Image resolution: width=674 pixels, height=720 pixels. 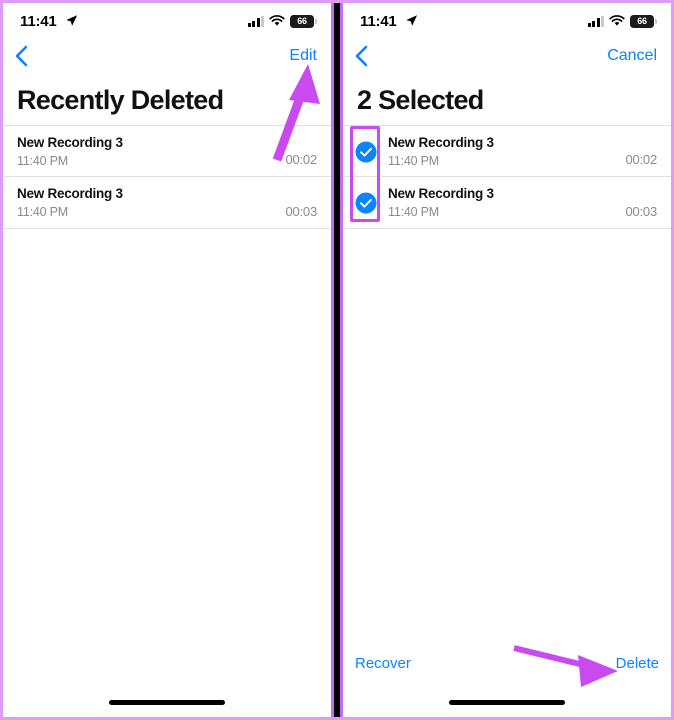 What do you see at coordinates (507, 20) in the screenshot?
I see `status-bar-right: 11:41 66` at bounding box center [507, 20].